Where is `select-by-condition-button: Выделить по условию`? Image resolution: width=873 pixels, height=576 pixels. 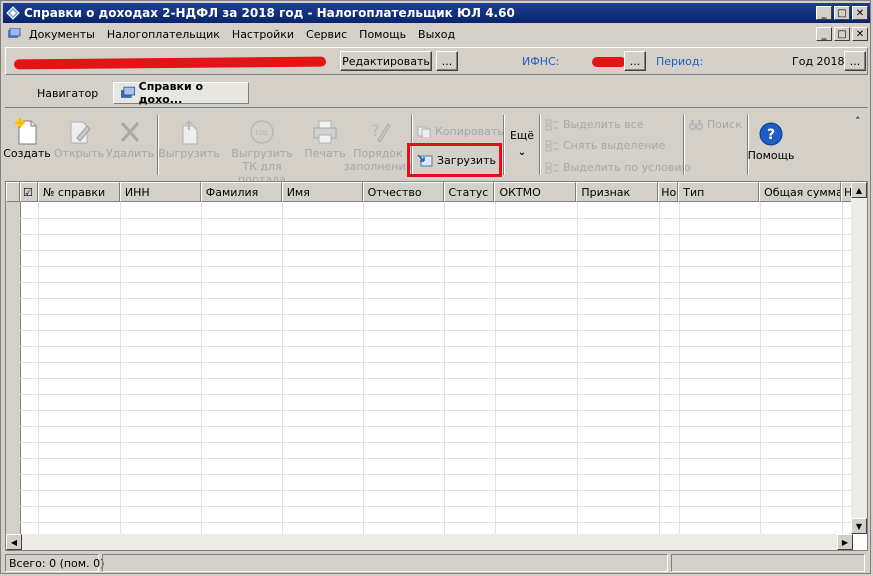
select-by-condition-button: Выделить по условию is located at coordinates (618, 167).